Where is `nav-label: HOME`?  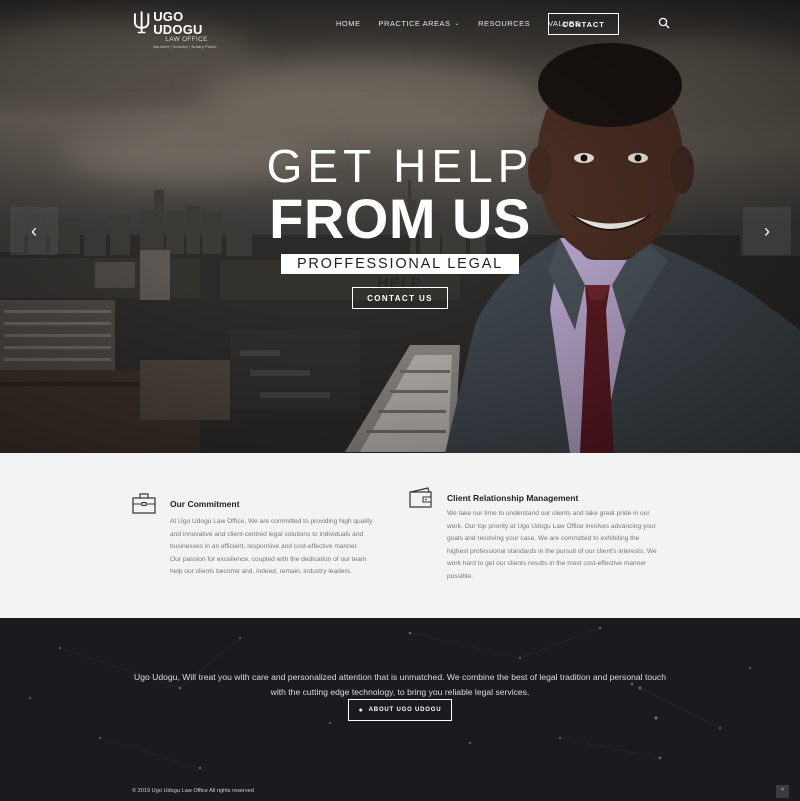 nav-label: HOME is located at coordinates (348, 23).